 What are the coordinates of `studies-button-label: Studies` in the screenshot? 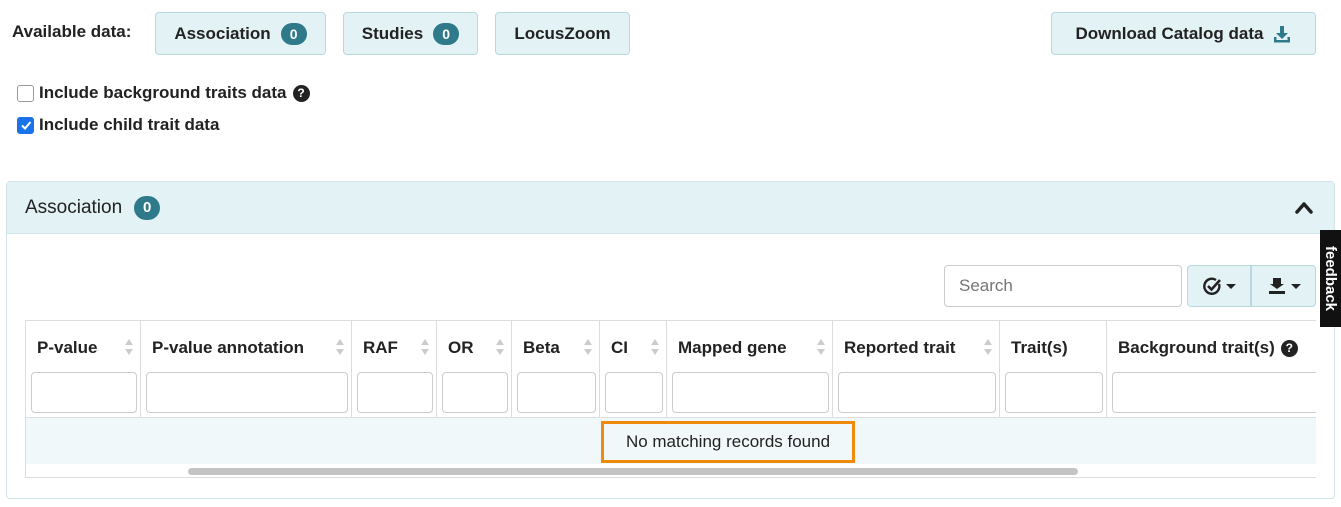 It's located at (392, 33).